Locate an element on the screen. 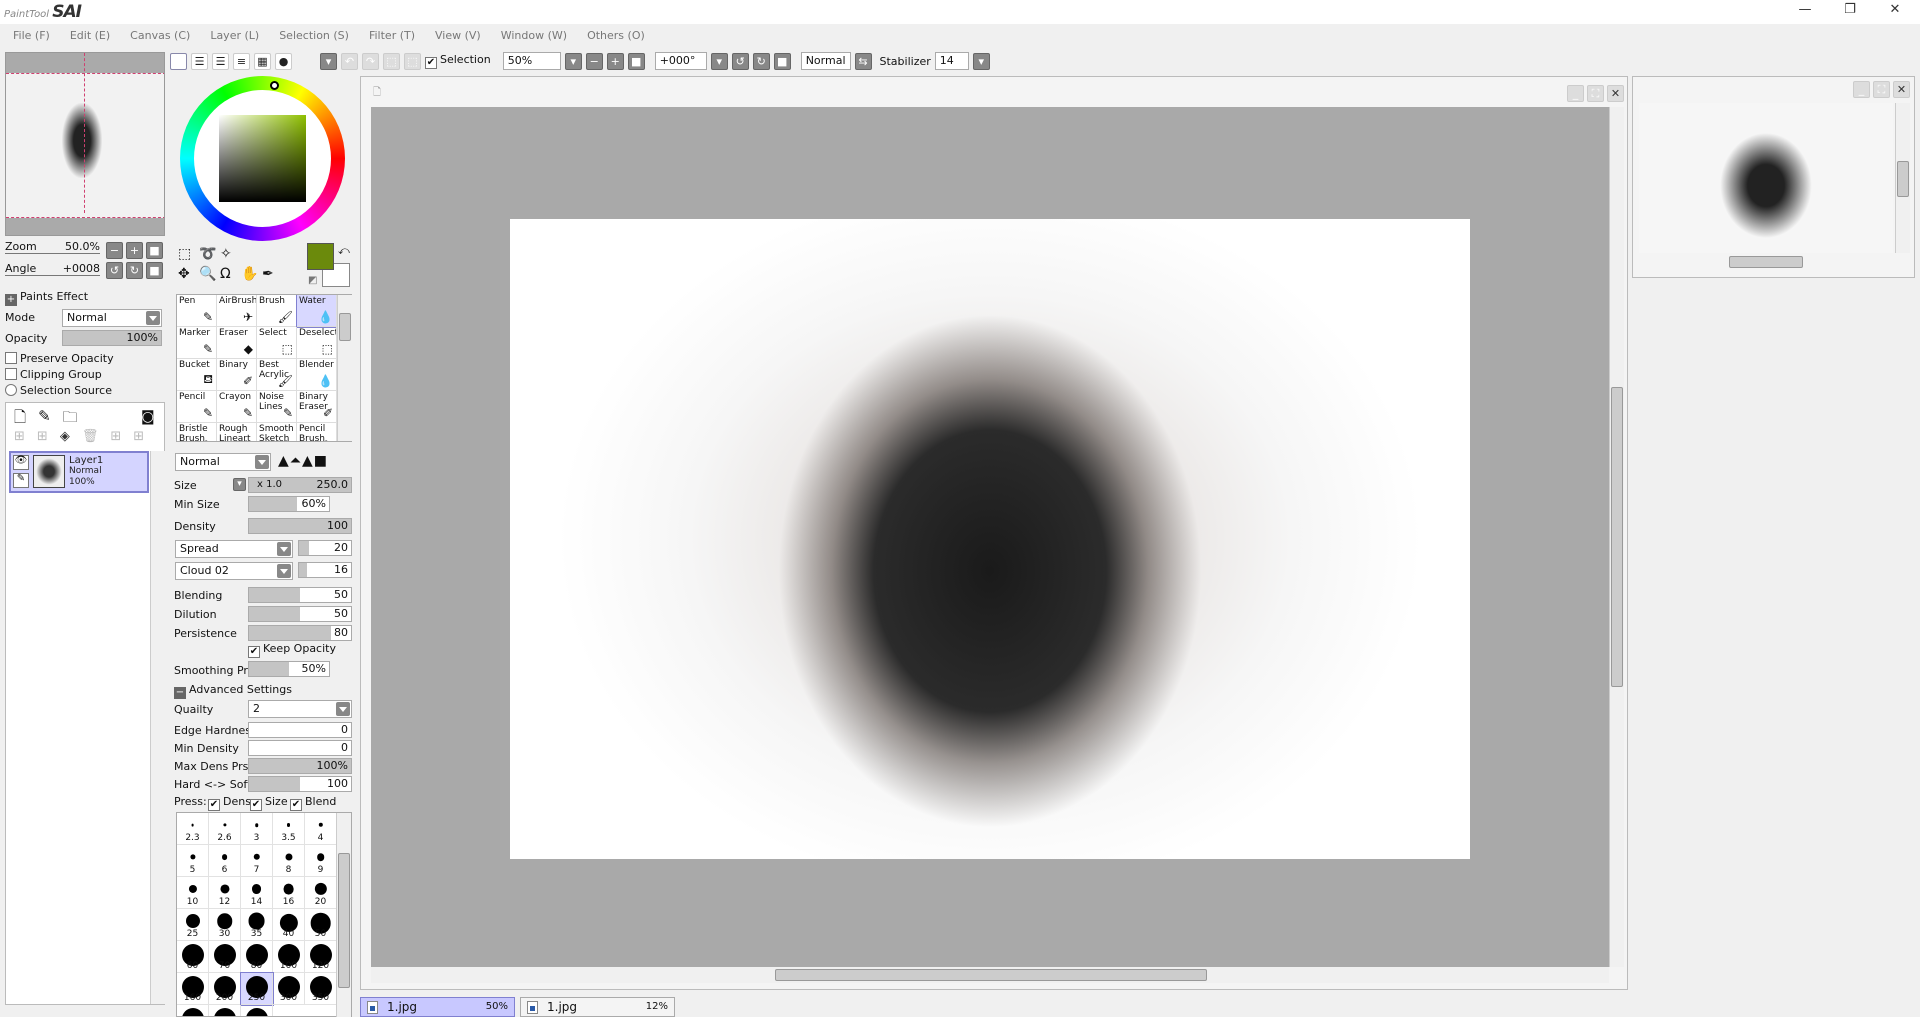 This screenshot has height=1017, width=1920. brush-size-40: 40 is located at coordinates (289, 925).